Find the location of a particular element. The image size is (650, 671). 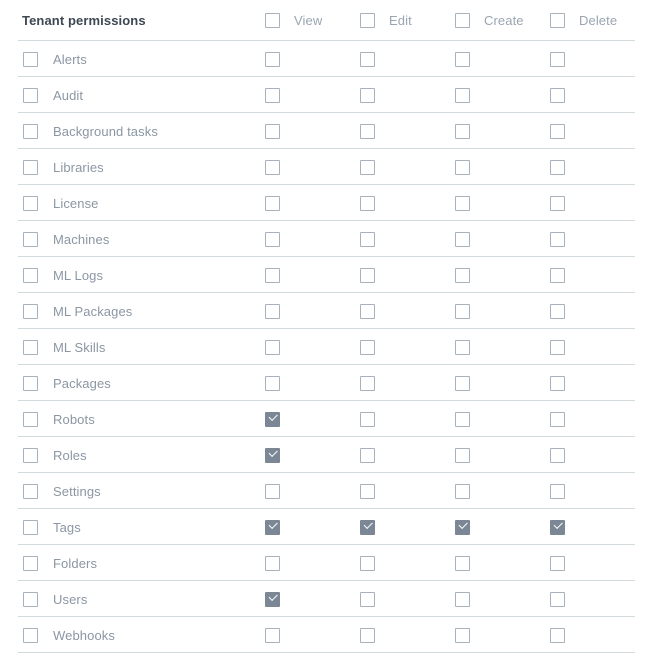

row-label-cell: Audit is located at coordinates (132, 95).